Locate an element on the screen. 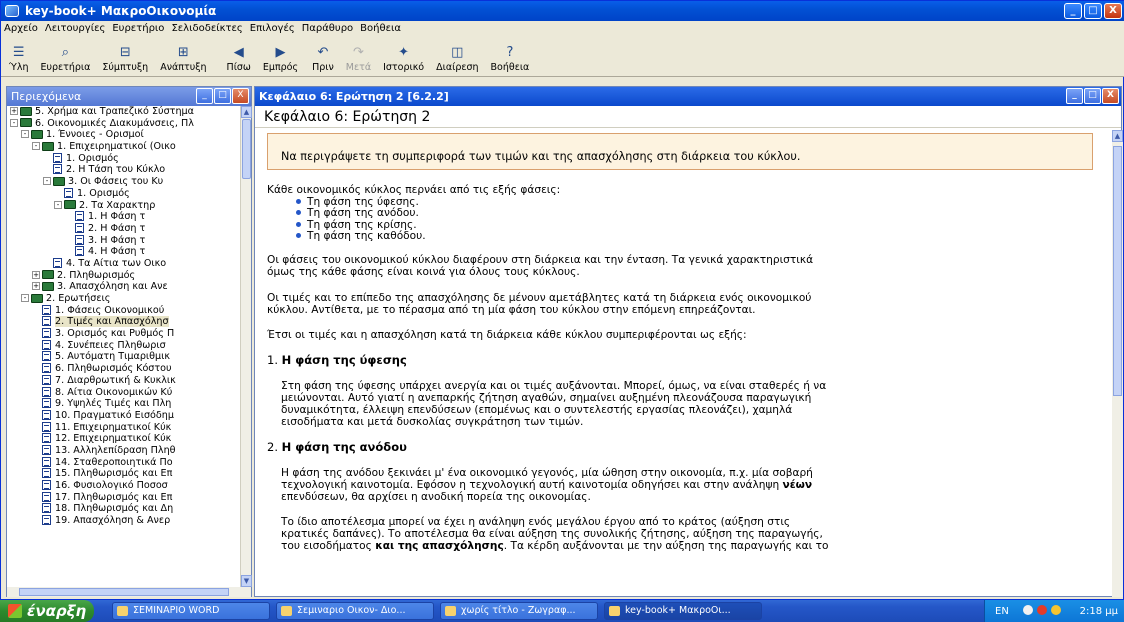 This screenshot has width=1124, height=622. tree-item: 2. Τιμές και Απασχόλησ is located at coordinates (123, 322).